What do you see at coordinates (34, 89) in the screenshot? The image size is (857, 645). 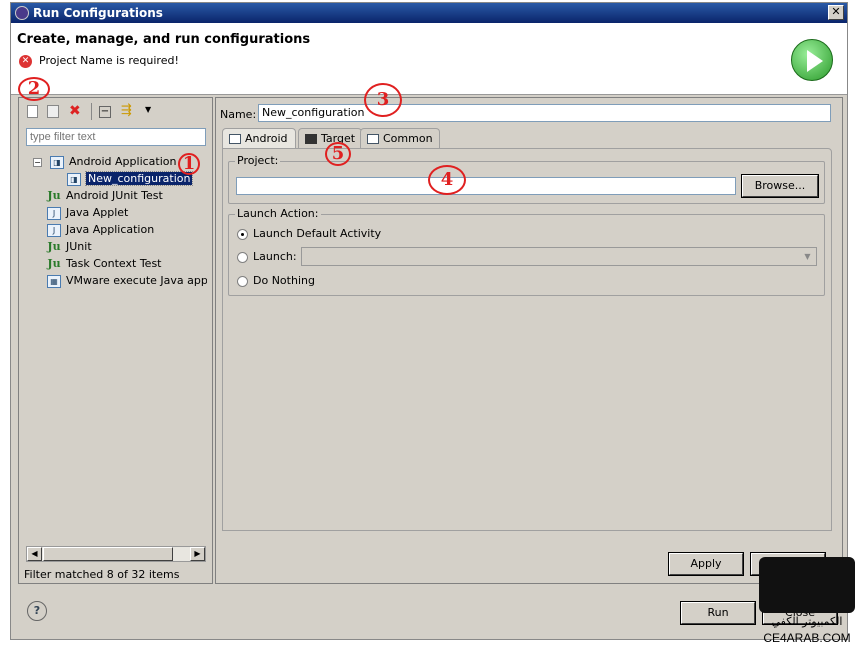 I see `annotation-2: 2` at bounding box center [34, 89].